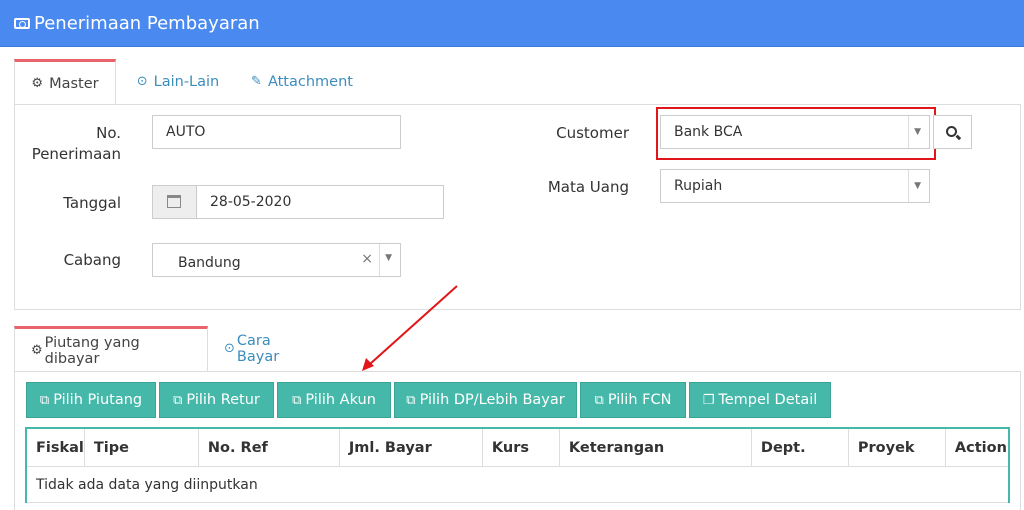 This screenshot has width=1024, height=510. Describe the element at coordinates (111, 349) in the screenshot. I see `tab-piutang: ⚙ Piutang yang dibayar` at that location.